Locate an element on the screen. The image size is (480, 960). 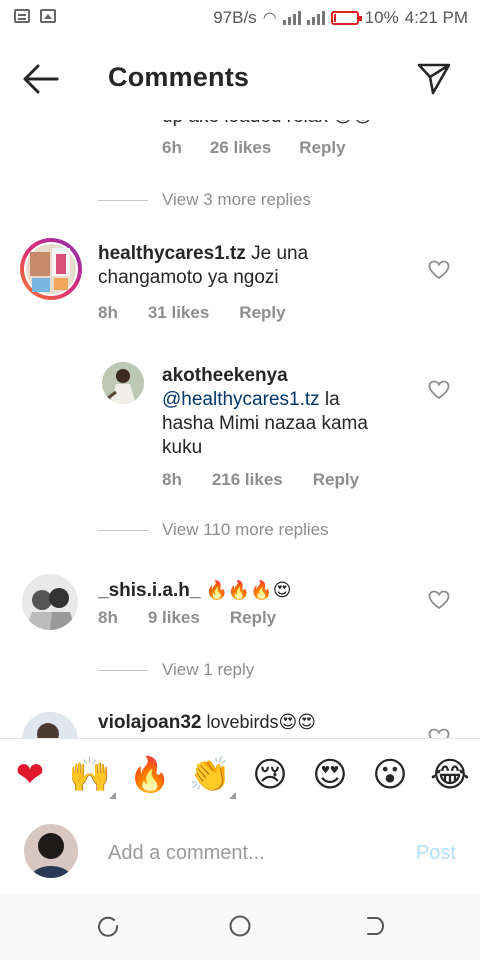
raised-hands-icon: 🙌 is located at coordinates (90, 775).